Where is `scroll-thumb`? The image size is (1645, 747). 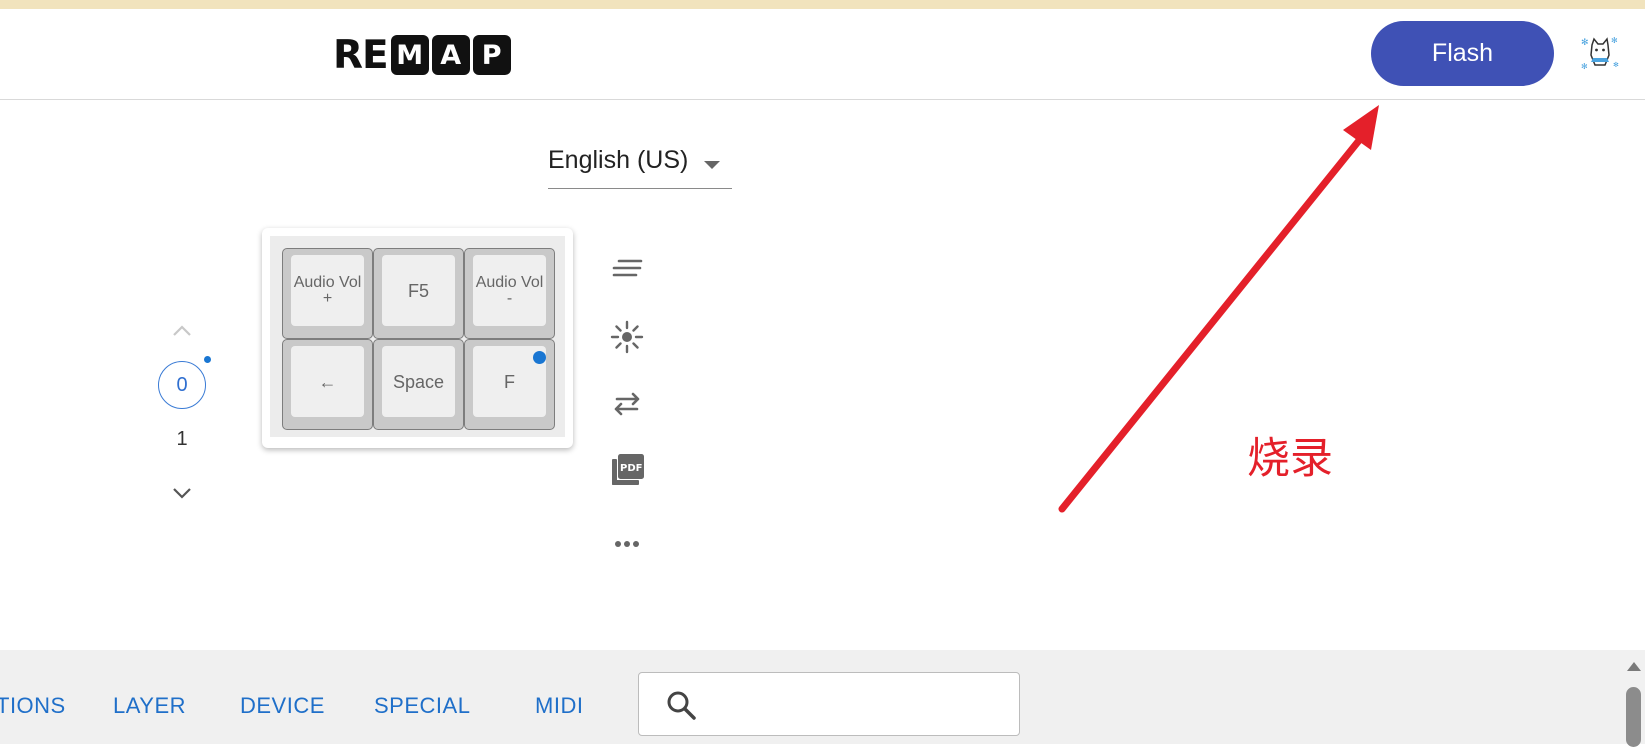
scroll-thumb is located at coordinates (1633, 717).